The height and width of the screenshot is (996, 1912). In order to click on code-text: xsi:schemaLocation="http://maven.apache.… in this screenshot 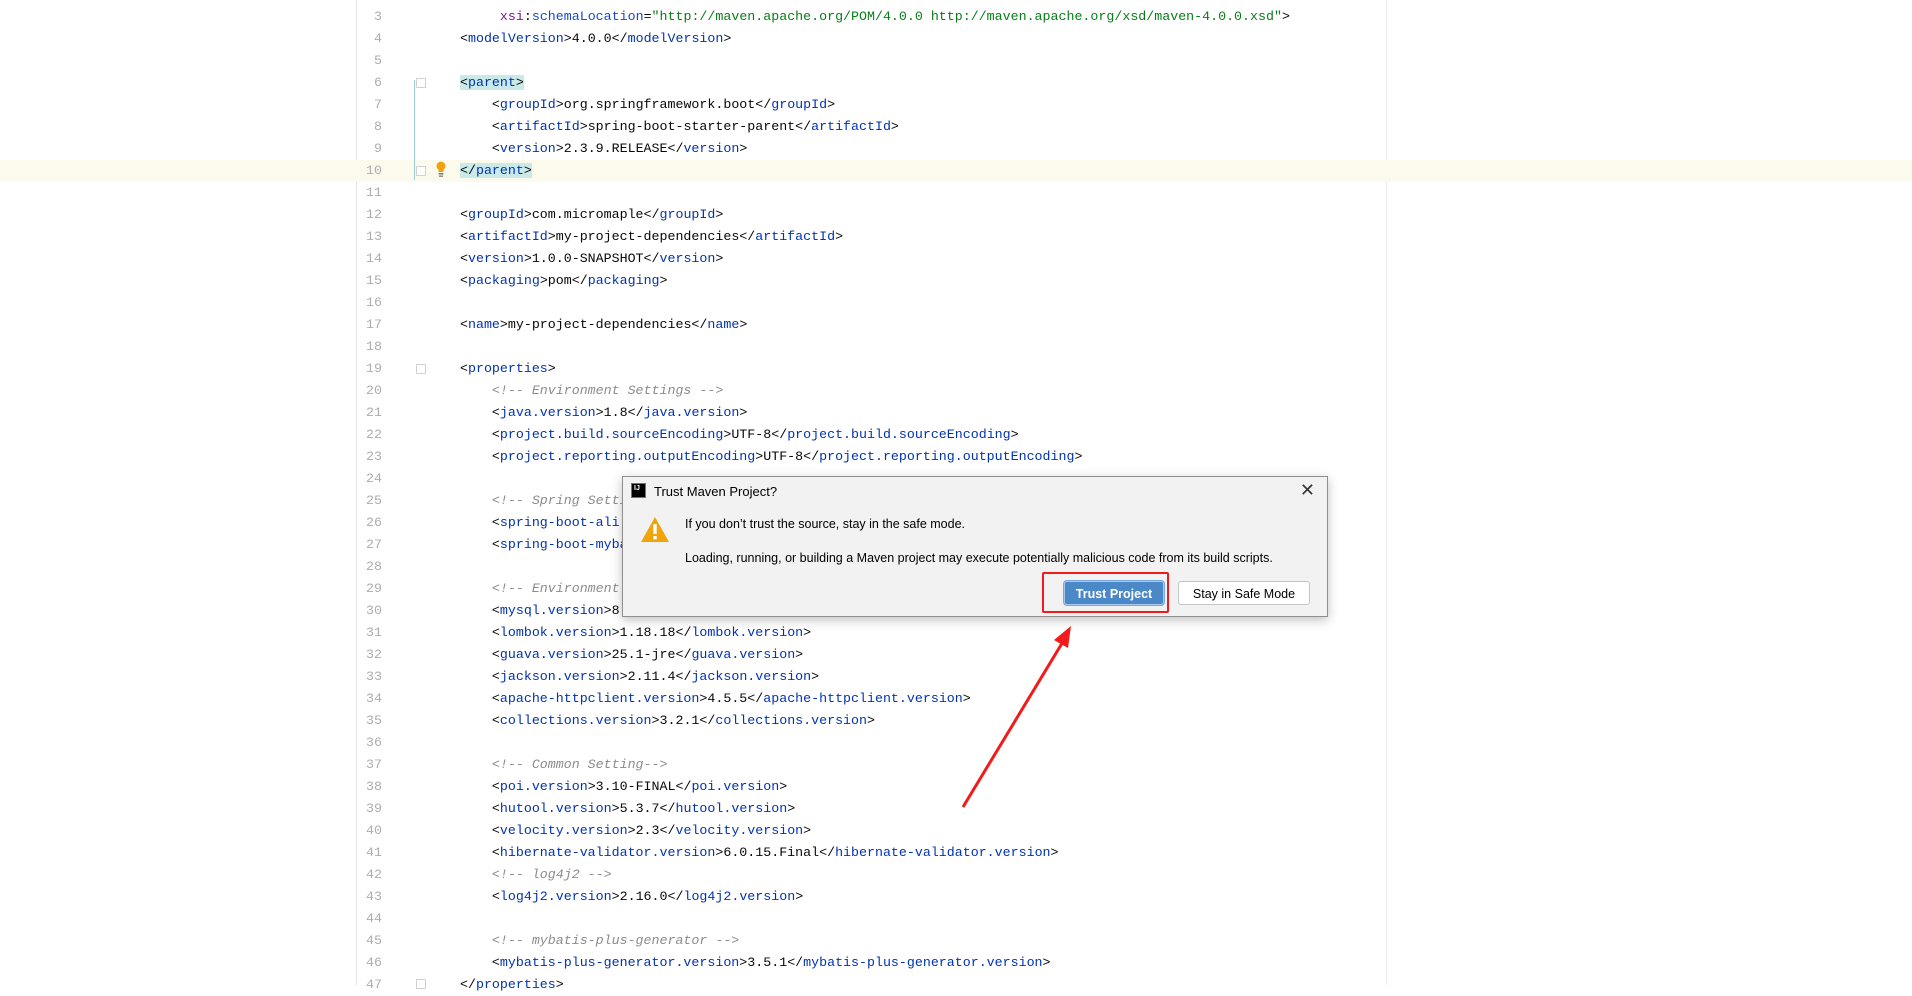, I will do `click(894, 16)`.